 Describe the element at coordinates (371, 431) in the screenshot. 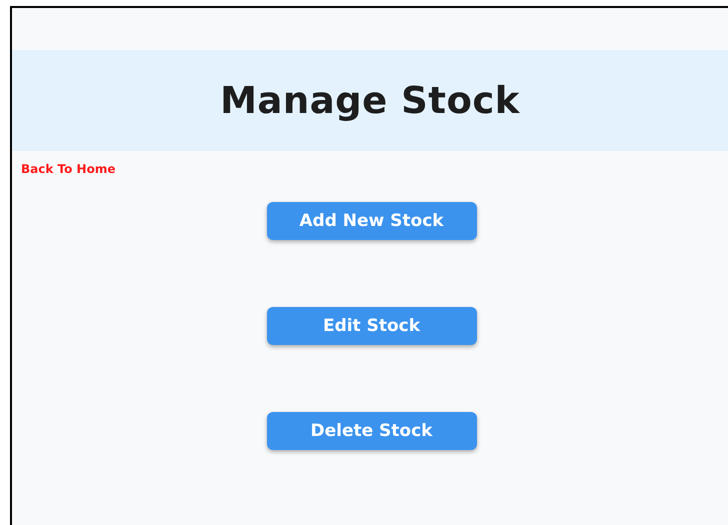

I see `action-button: Delete Stock` at that location.